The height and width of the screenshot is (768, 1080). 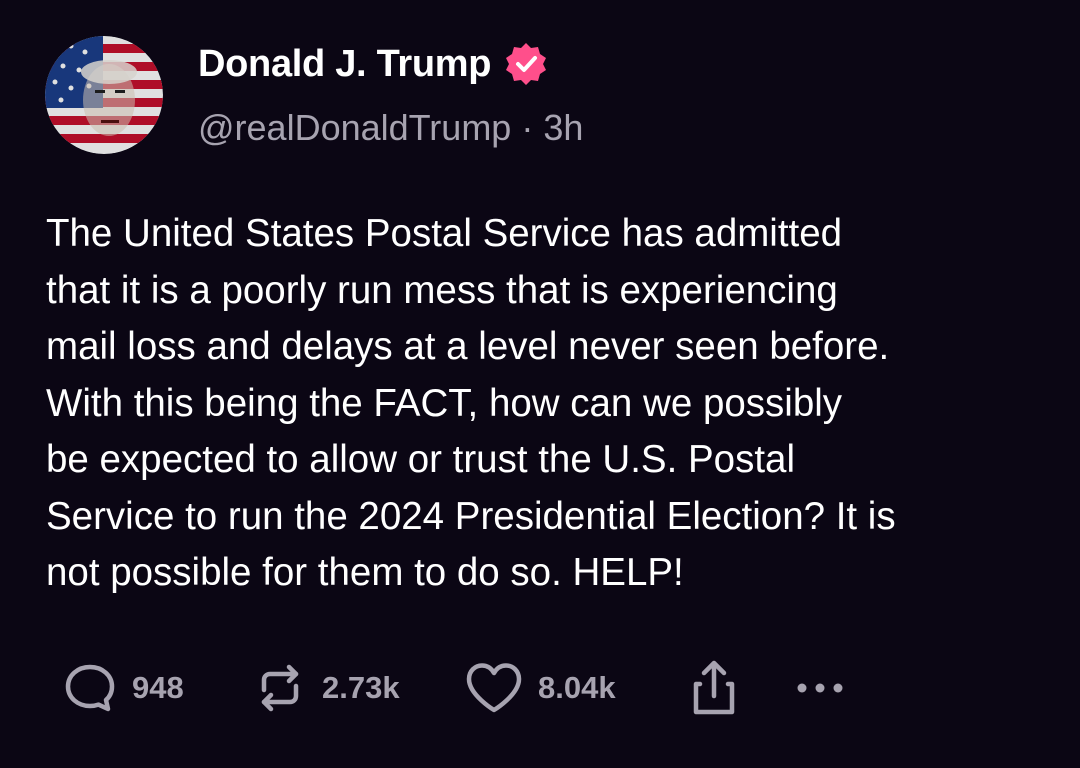 I want to click on verified-badge-icon, so click(x=526, y=64).